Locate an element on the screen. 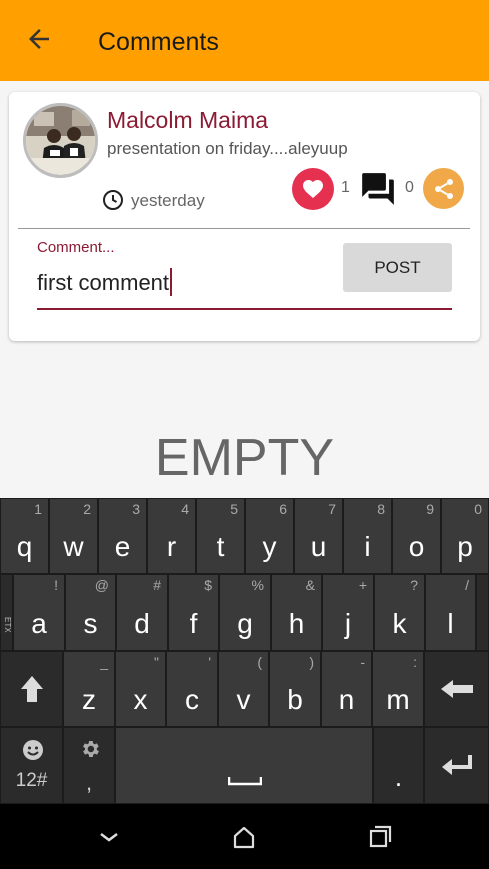 The height and width of the screenshot is (869, 489). key-d: # d is located at coordinates (142, 612).